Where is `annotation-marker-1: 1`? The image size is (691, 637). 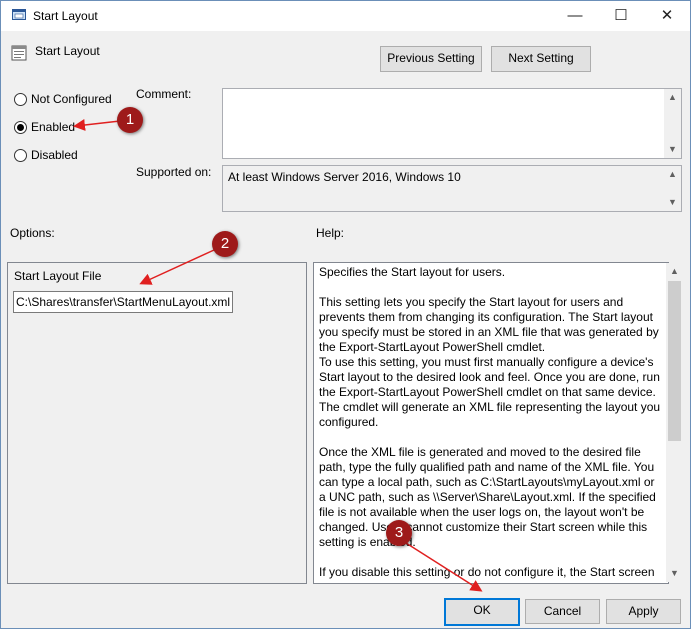
annotation-marker-1: 1 is located at coordinates (130, 120).